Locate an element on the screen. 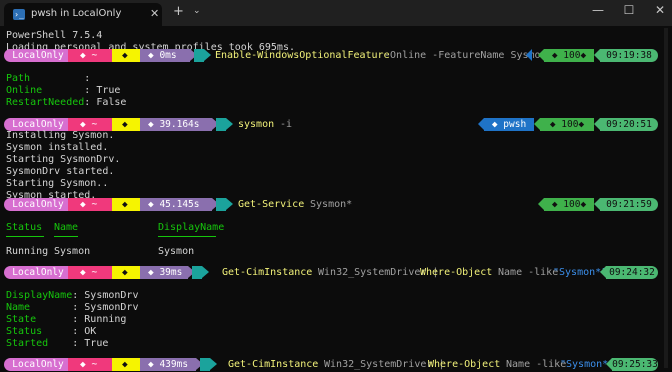  tab-pwsh: ›_ pwsh in LocalOnly ✕ is located at coordinates (83, 14).